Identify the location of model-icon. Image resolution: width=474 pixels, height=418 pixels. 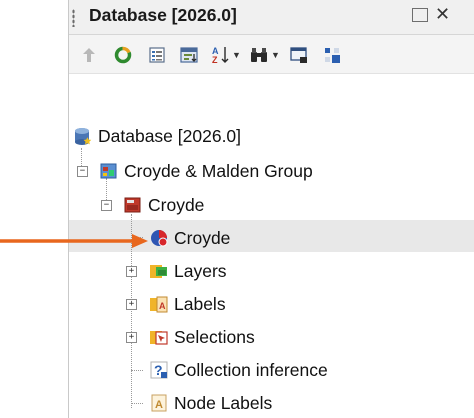
(159, 238).